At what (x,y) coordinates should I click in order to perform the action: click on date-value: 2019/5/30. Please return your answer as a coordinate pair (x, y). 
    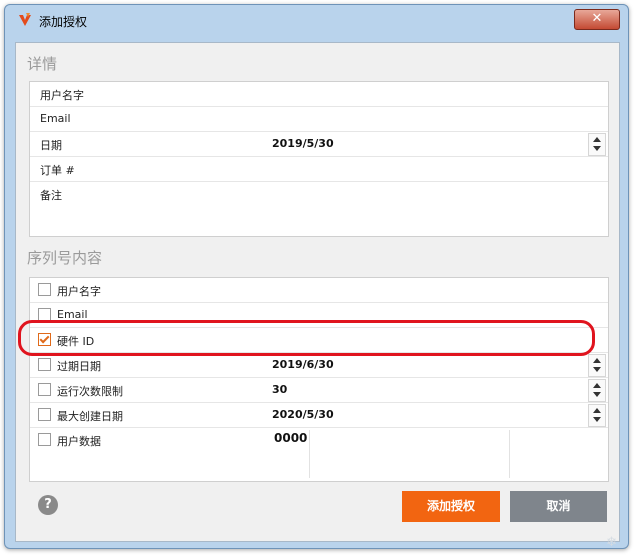
    Looking at the image, I should click on (303, 143).